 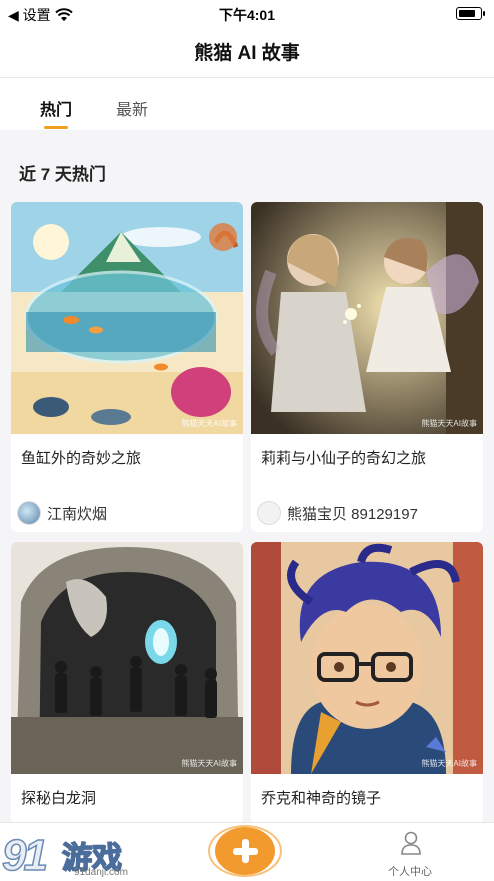 I want to click on status-bar: ◀ 设置 下午4:01, so click(x=247, y=14).